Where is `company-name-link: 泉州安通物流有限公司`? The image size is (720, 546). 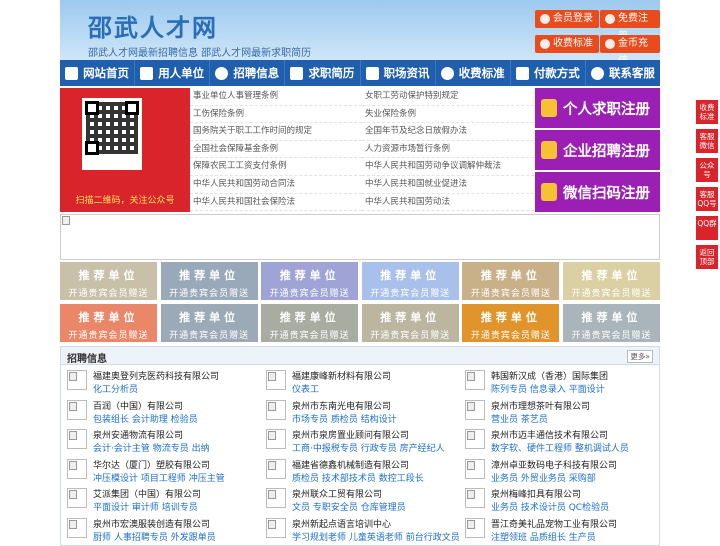
company-name-link: 泉州安通物流有限公司 is located at coordinates (138, 434).